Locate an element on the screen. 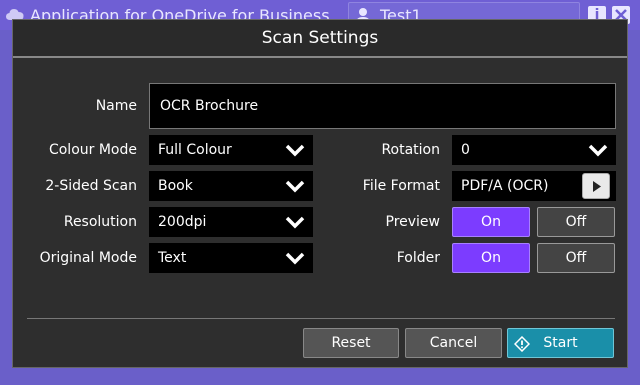 This screenshot has height=385, width=640. name-input: OCR Brochure is located at coordinates (382, 106).